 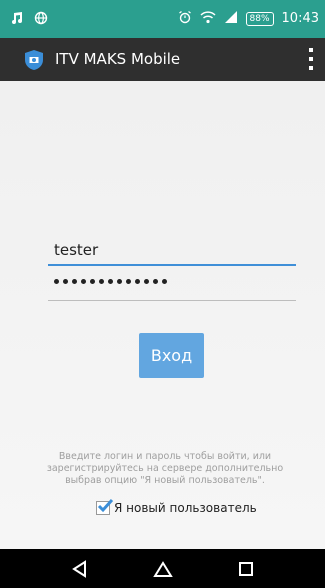 I want to click on password-mask, so click(x=110, y=281).